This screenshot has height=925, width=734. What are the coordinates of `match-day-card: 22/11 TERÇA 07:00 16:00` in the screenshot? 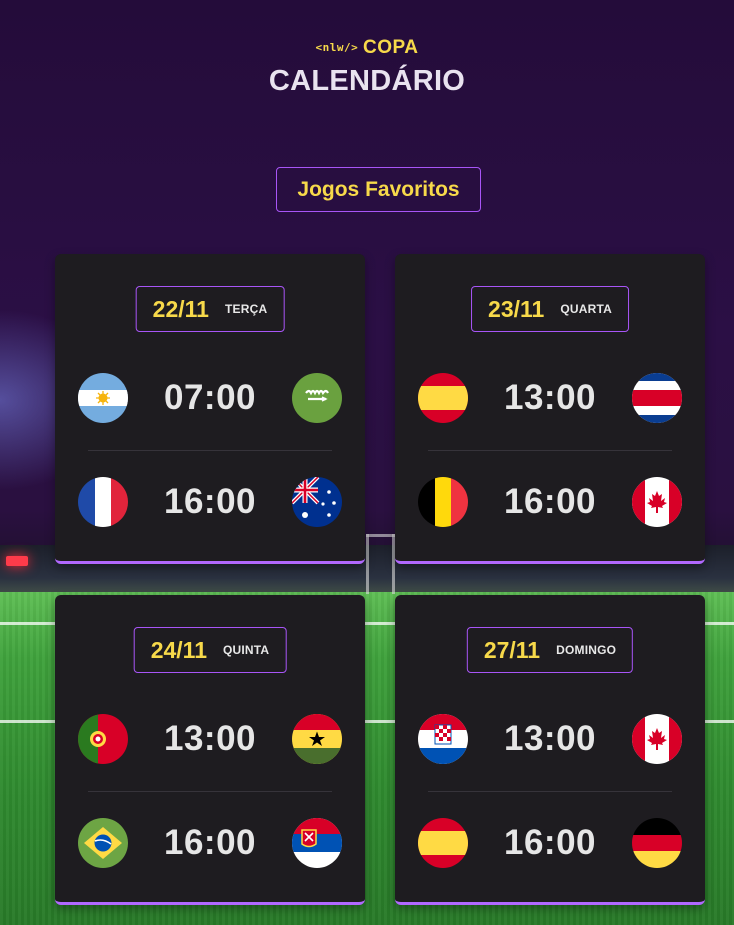 It's located at (210, 409).